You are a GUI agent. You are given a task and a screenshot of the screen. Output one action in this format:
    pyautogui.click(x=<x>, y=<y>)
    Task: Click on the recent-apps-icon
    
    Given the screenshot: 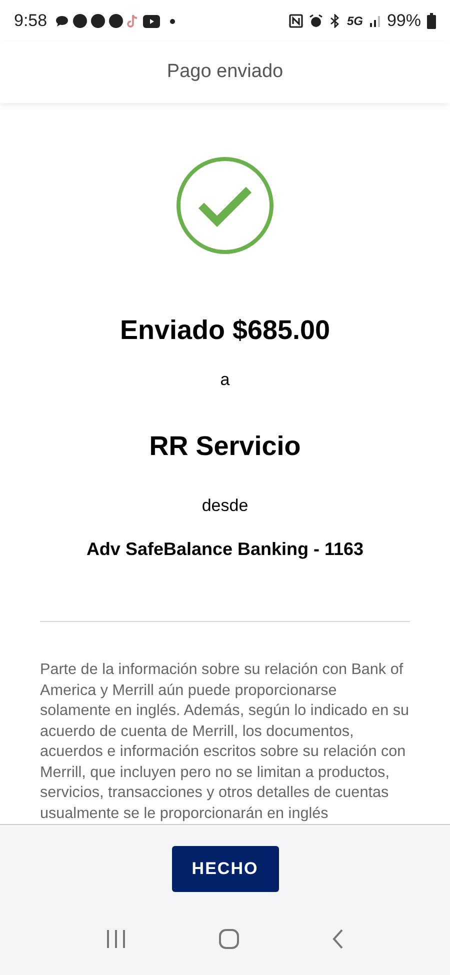 What is the action you would take?
    pyautogui.click(x=116, y=938)
    